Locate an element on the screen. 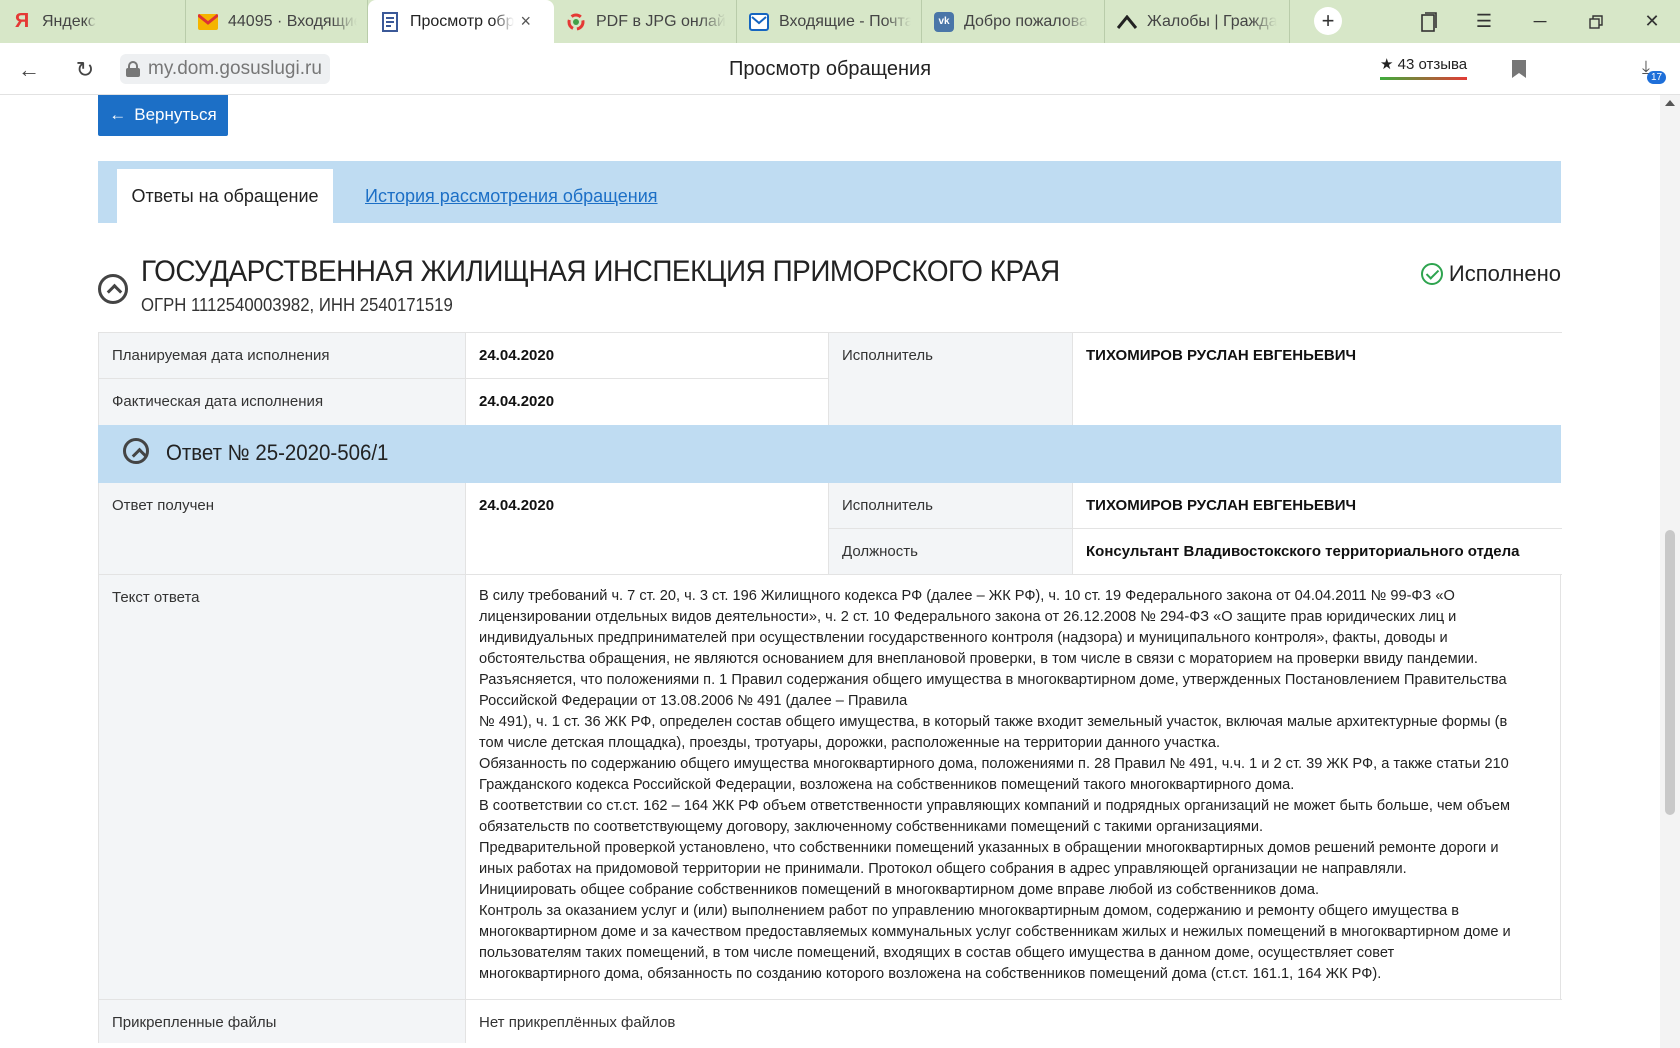 This screenshot has width=1680, height=1048. collapse-org-icon is located at coordinates (113, 289).